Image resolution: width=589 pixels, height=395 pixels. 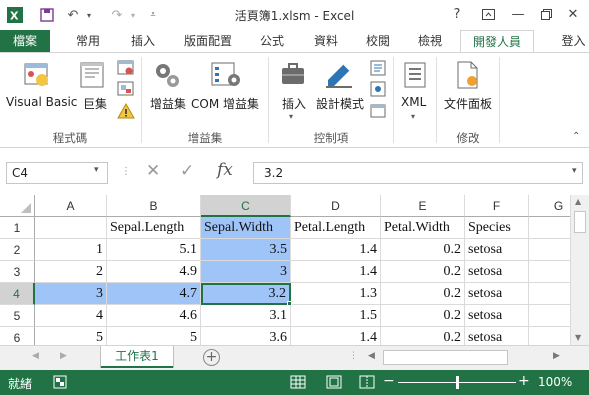 What do you see at coordinates (497, 228) in the screenshot?
I see `cell: Species` at bounding box center [497, 228].